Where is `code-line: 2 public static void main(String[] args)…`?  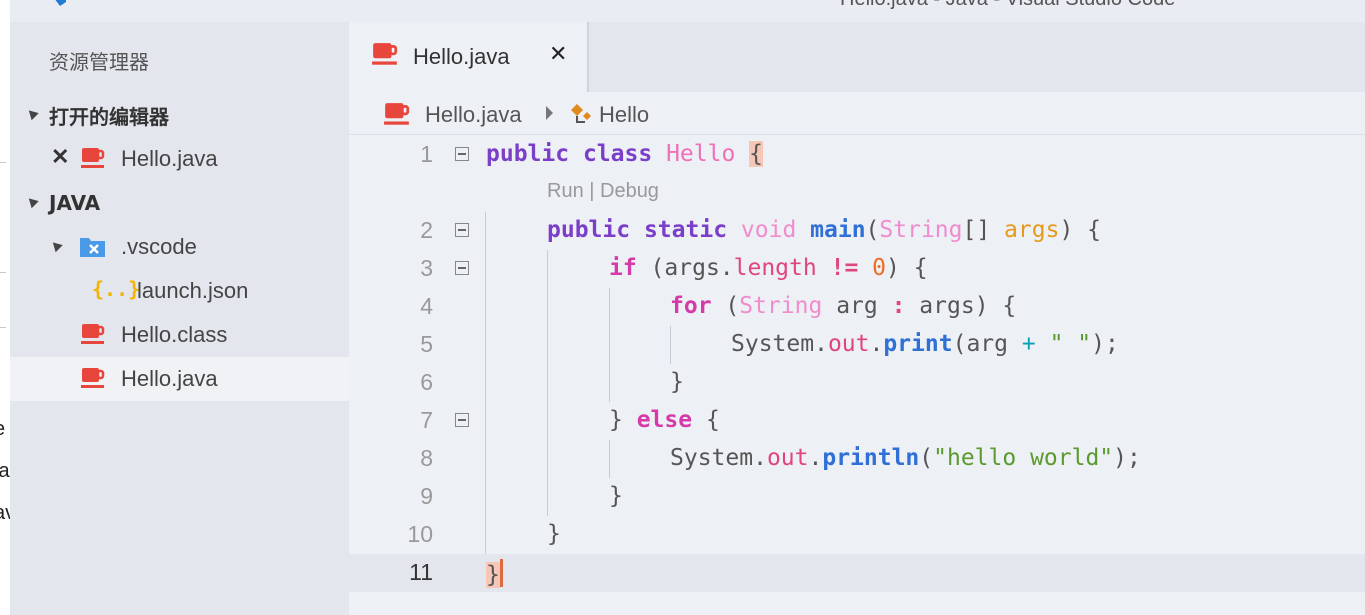 code-line: 2 public static void main(String[] args)… is located at coordinates (857, 231).